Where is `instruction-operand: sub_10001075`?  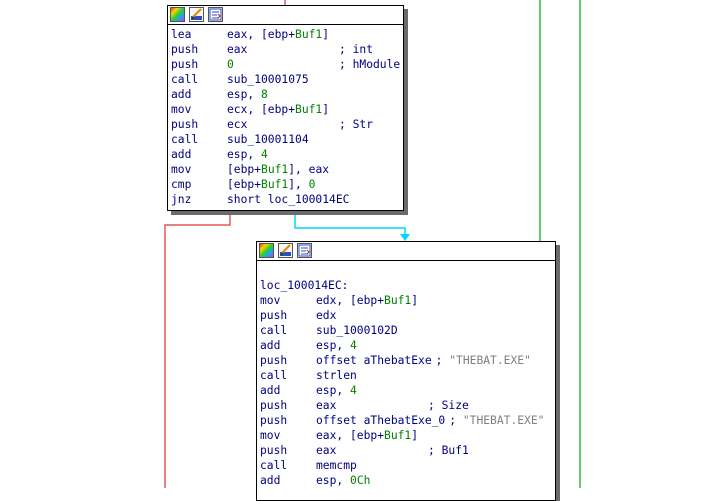
instruction-operand: sub_10001075 is located at coordinates (268, 79).